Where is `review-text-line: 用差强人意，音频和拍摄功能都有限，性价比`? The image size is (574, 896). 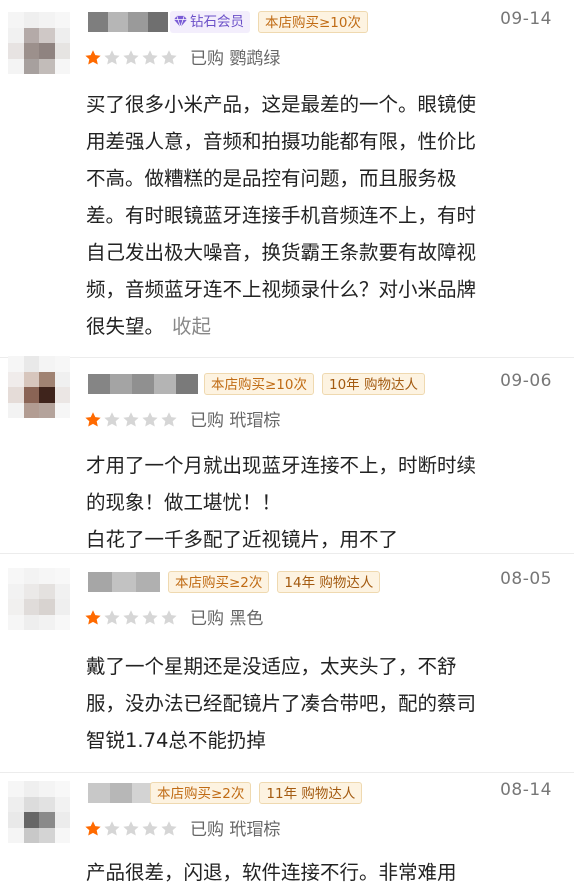
review-text-line: 用差强人意，音频和拍摄功能都有限，性价比 is located at coordinates (281, 141).